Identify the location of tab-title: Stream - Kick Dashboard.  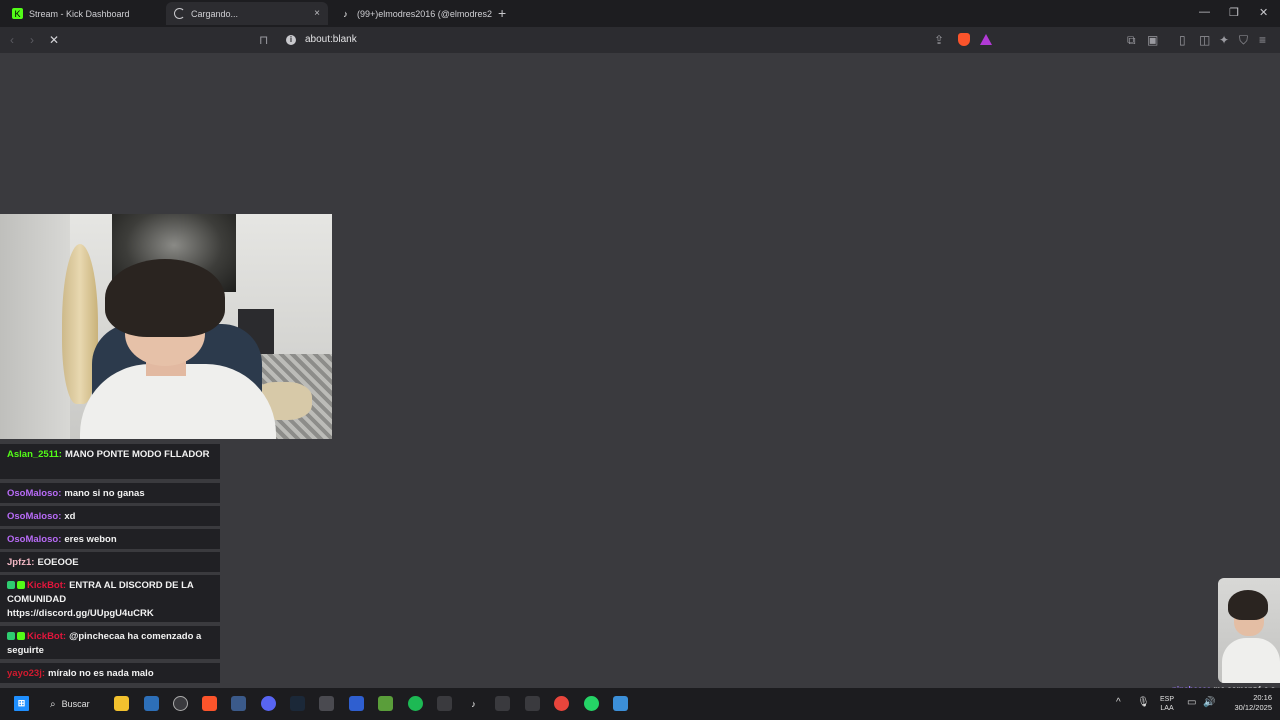
(79, 13).